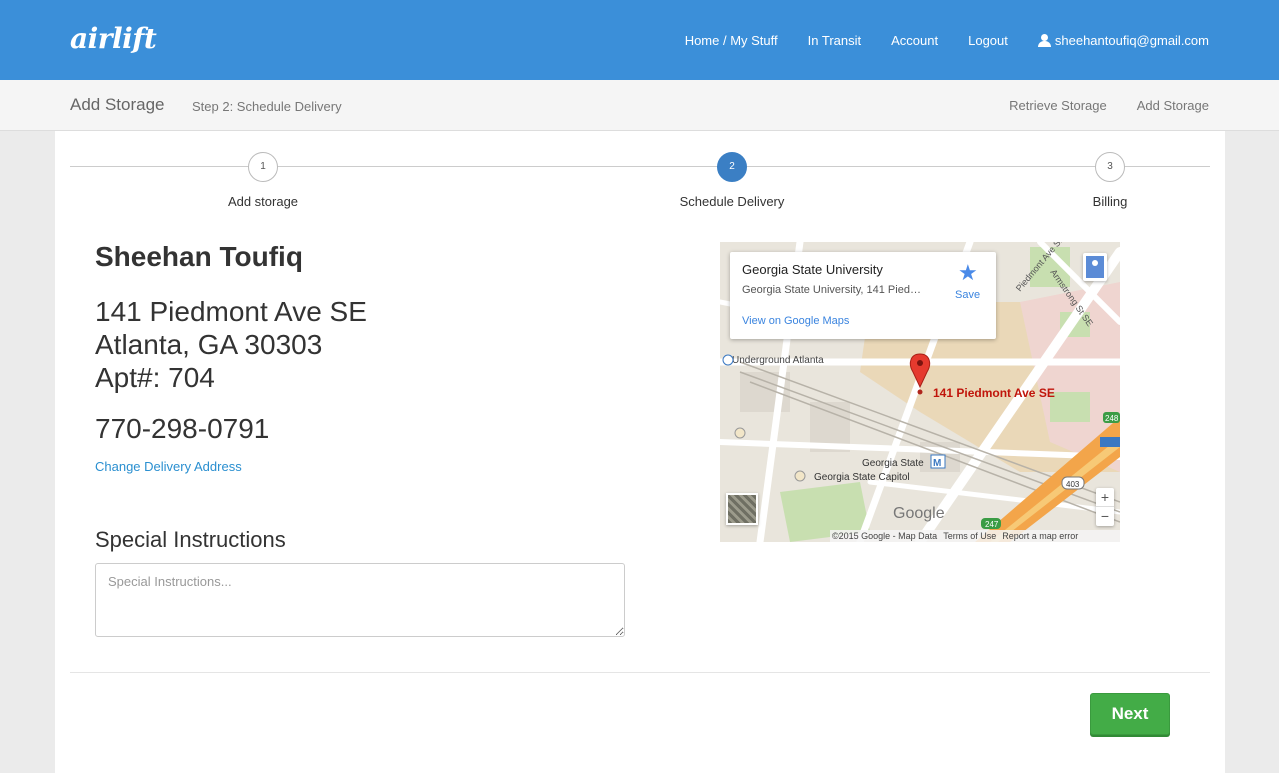 The image size is (1279, 773). Describe the element at coordinates (1105, 516) in the screenshot. I see `zoom-out-button: −` at that location.